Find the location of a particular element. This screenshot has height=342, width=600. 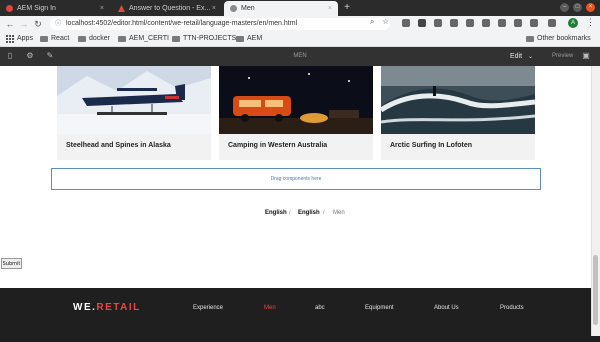

article-card: Arctic Surfing In Lofoten is located at coordinates (458, 113).